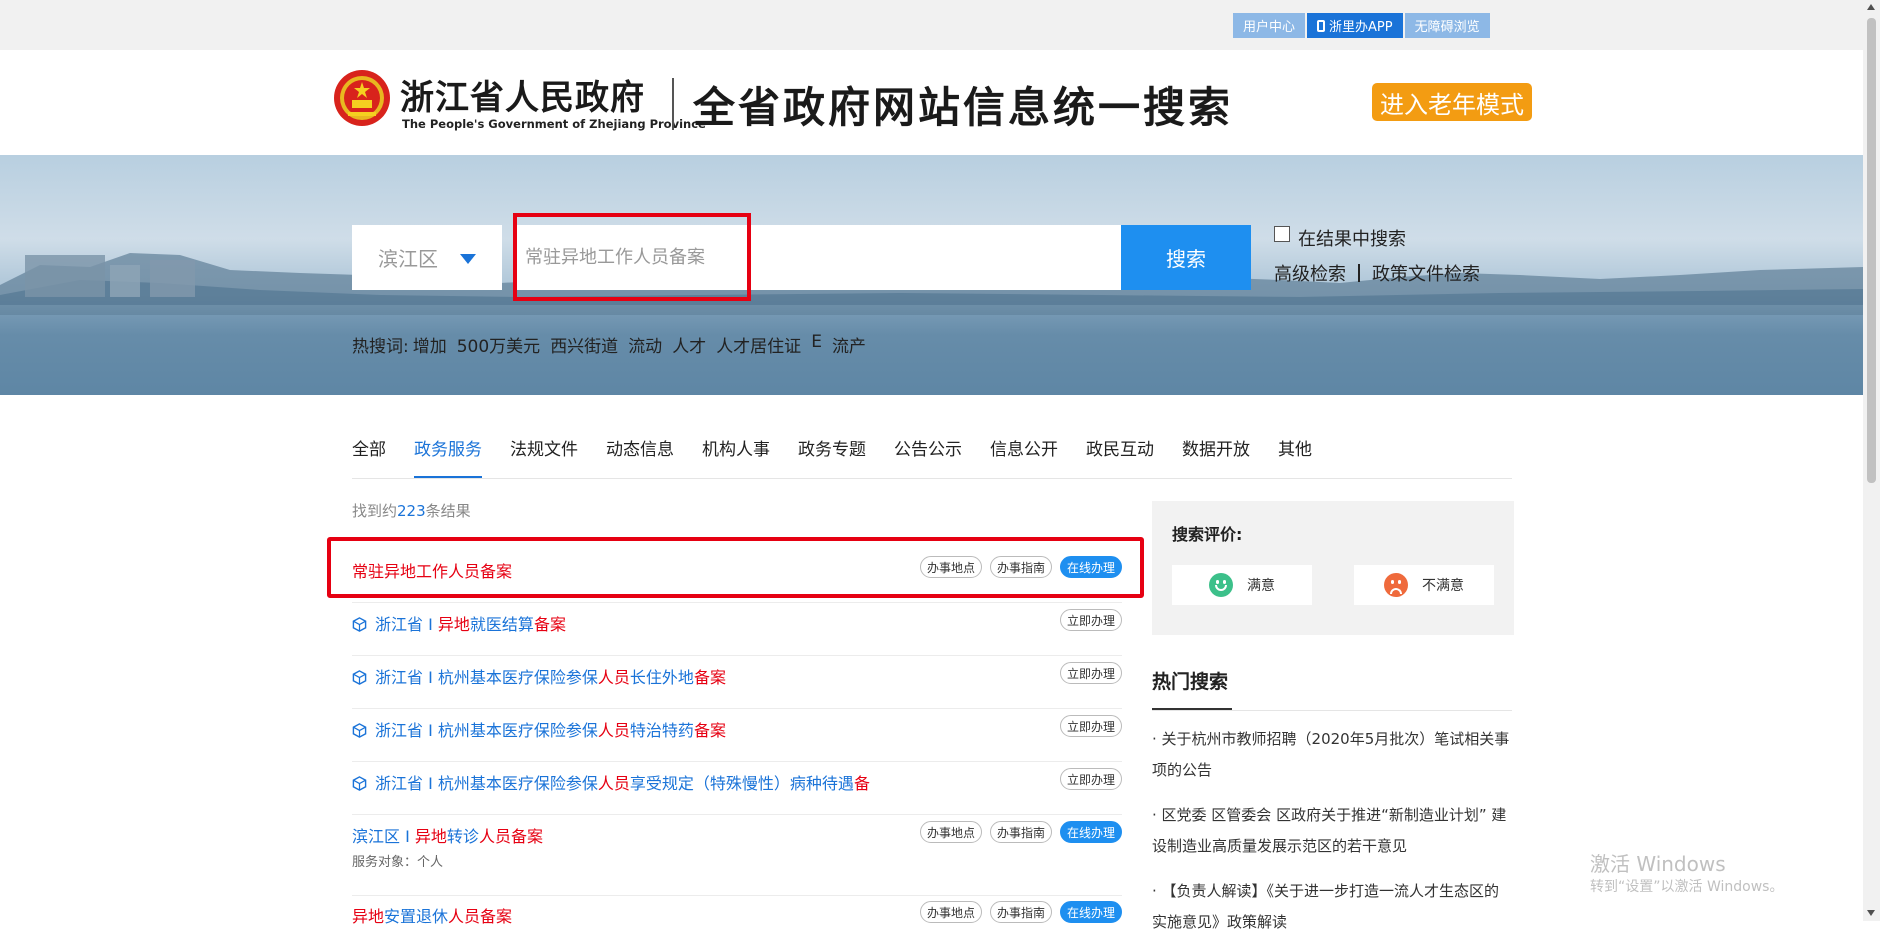 This screenshot has height=938, width=1880. What do you see at coordinates (832, 455) in the screenshot?
I see `tab-special-topics: 政务专题` at bounding box center [832, 455].